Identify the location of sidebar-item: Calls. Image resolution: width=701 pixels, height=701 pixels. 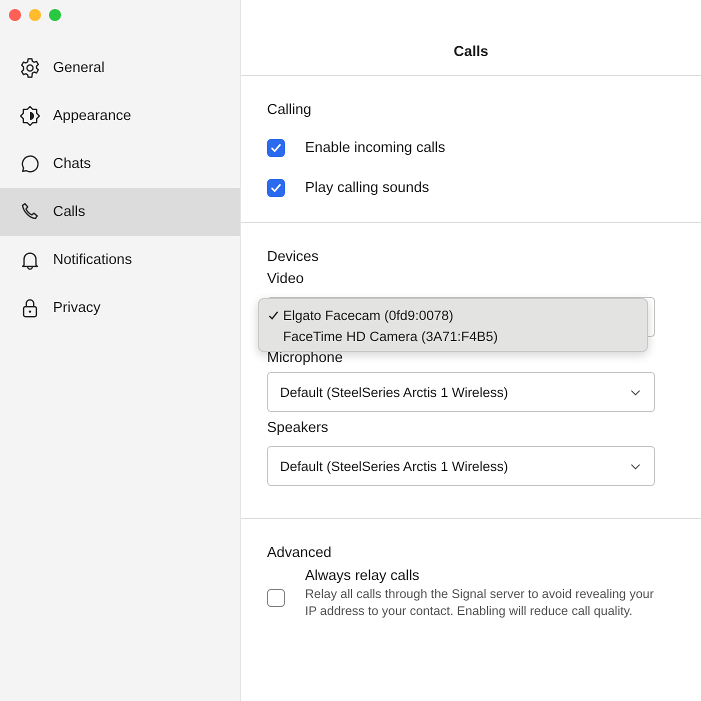
(120, 212).